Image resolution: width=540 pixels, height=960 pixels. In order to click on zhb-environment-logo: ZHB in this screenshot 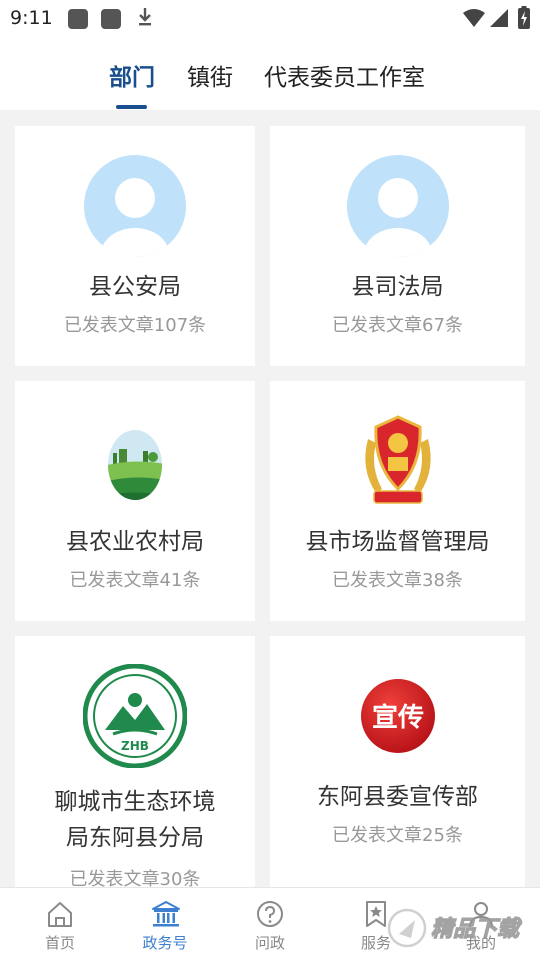, I will do `click(135, 716)`.